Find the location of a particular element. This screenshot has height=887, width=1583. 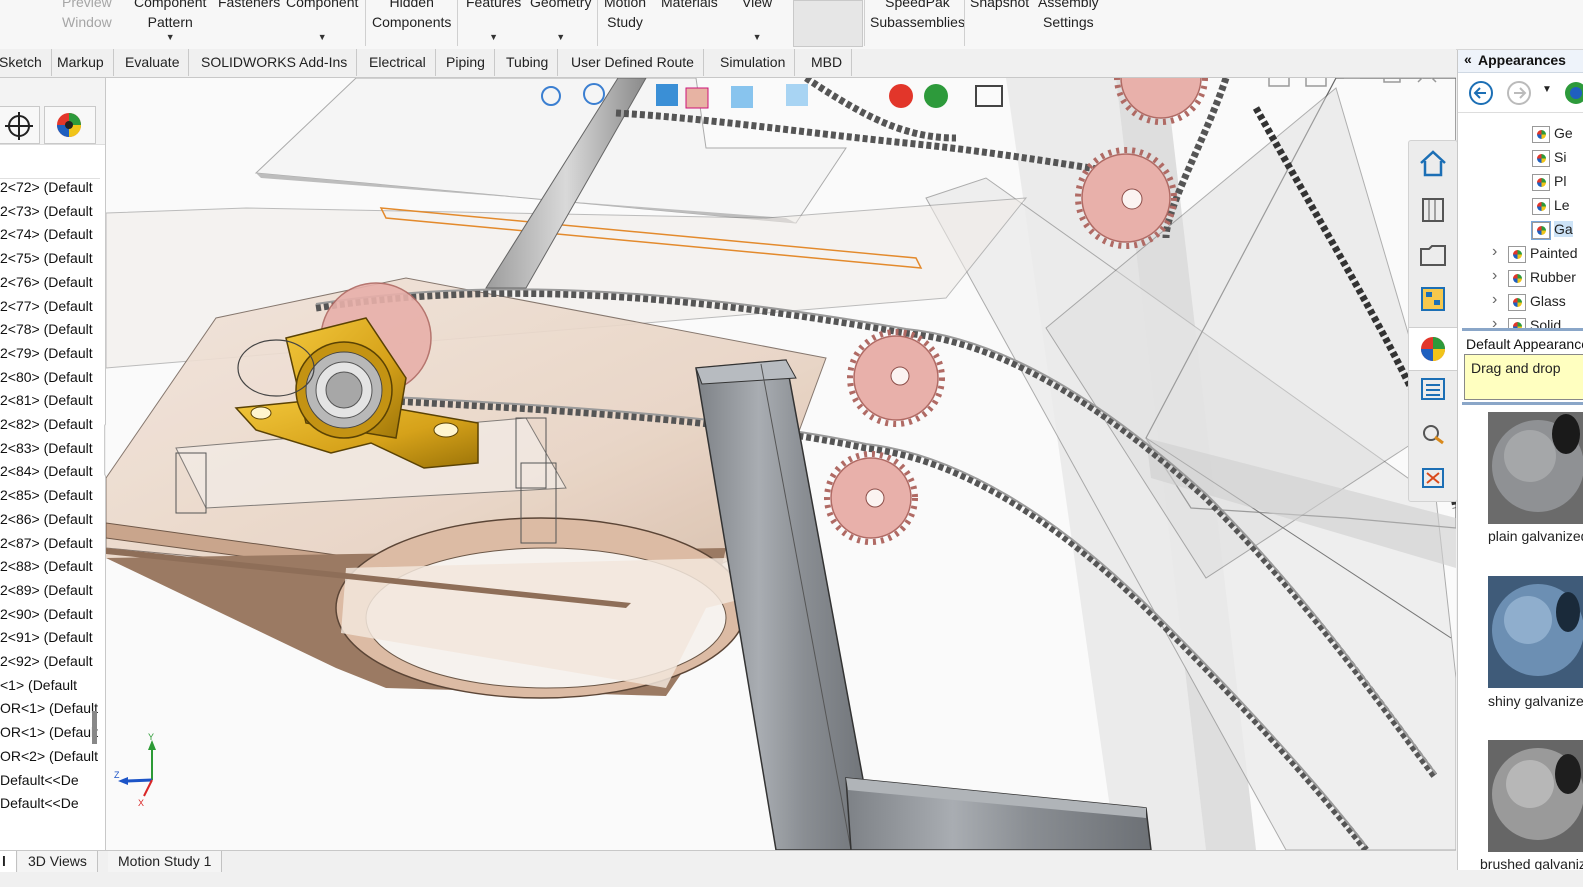

blank-ribbon-button is located at coordinates (828, 23).